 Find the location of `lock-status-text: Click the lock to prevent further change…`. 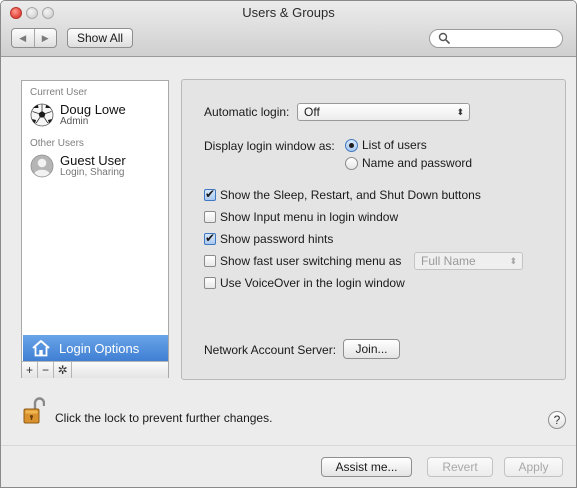

lock-status-text: Click the lock to prevent further change… is located at coordinates (164, 418).